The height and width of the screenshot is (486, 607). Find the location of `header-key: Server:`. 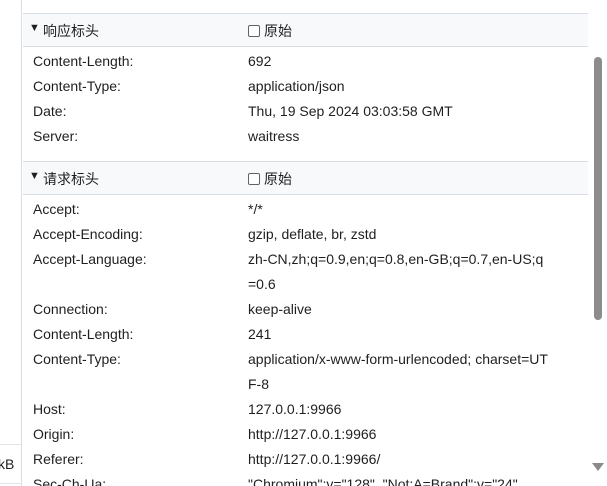

header-key: Server: is located at coordinates (56, 136).